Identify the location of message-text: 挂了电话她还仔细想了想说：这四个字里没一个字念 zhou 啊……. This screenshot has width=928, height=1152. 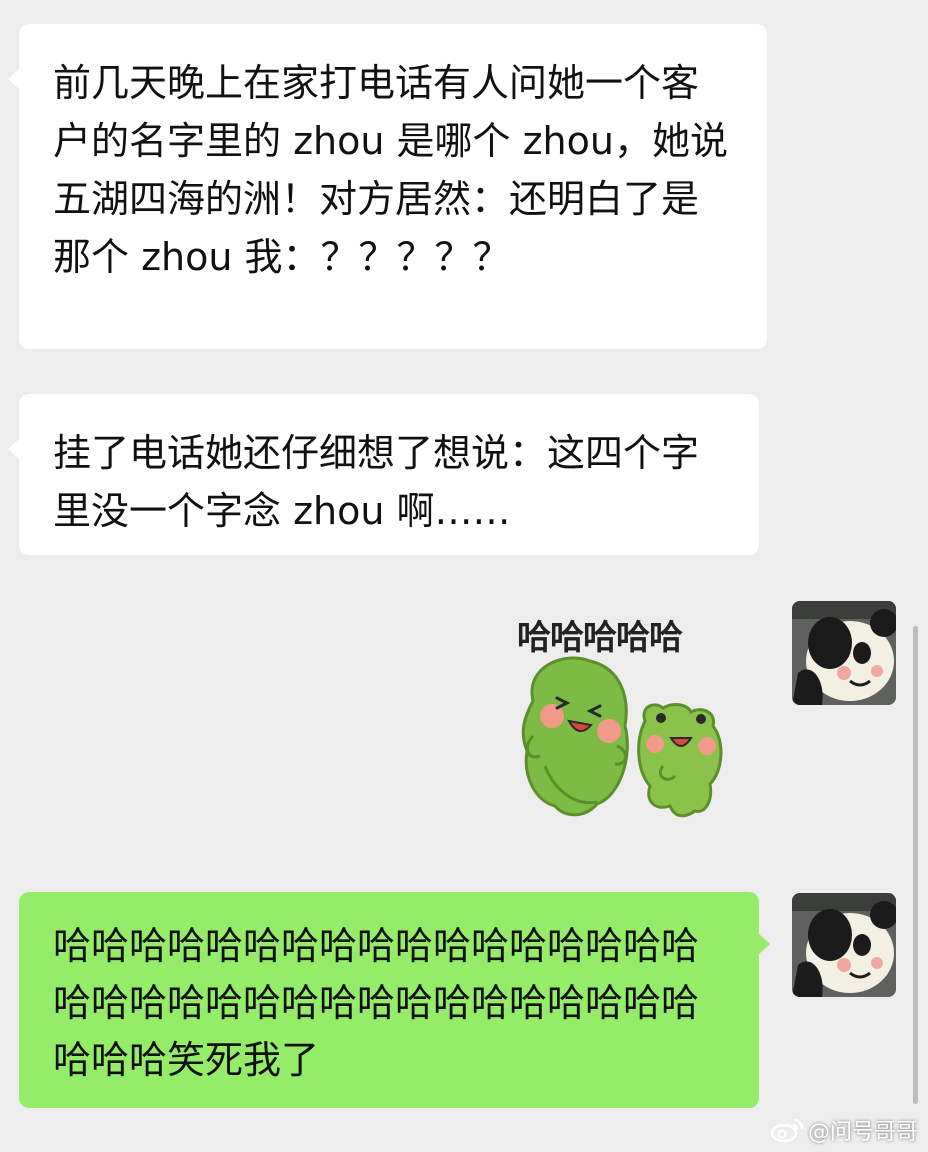
(376, 482).